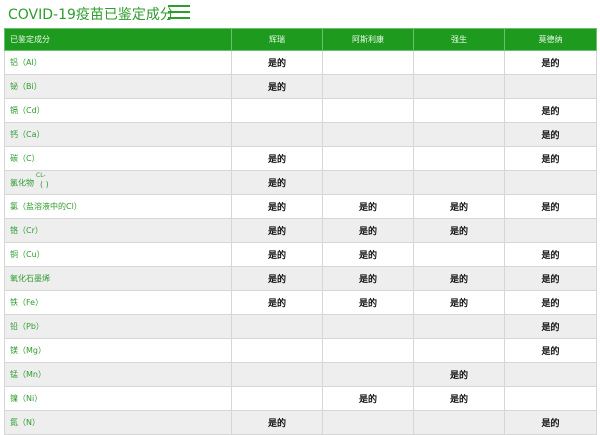 This screenshot has width=600, height=435. What do you see at coordinates (459, 39) in the screenshot?
I see `column-header-jnj: 强生` at bounding box center [459, 39].